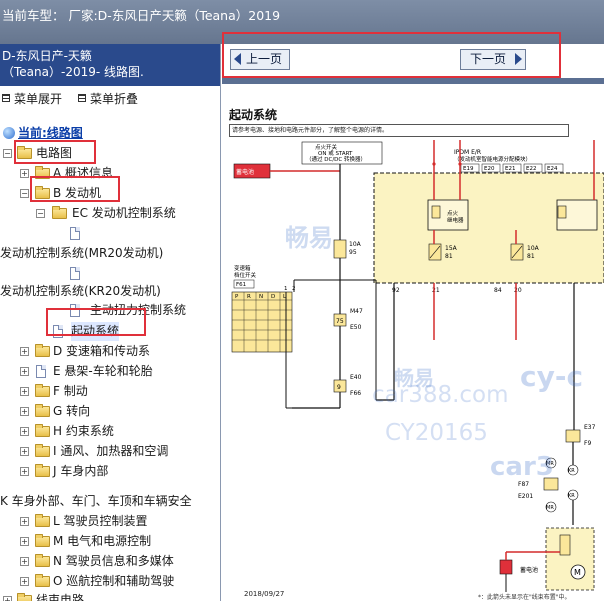 Image resolution: width=604 pixels, height=601 pixels. What do you see at coordinates (264, 594) in the screenshot?
I see `diagram-date: 2018/09/27` at bounding box center [264, 594].